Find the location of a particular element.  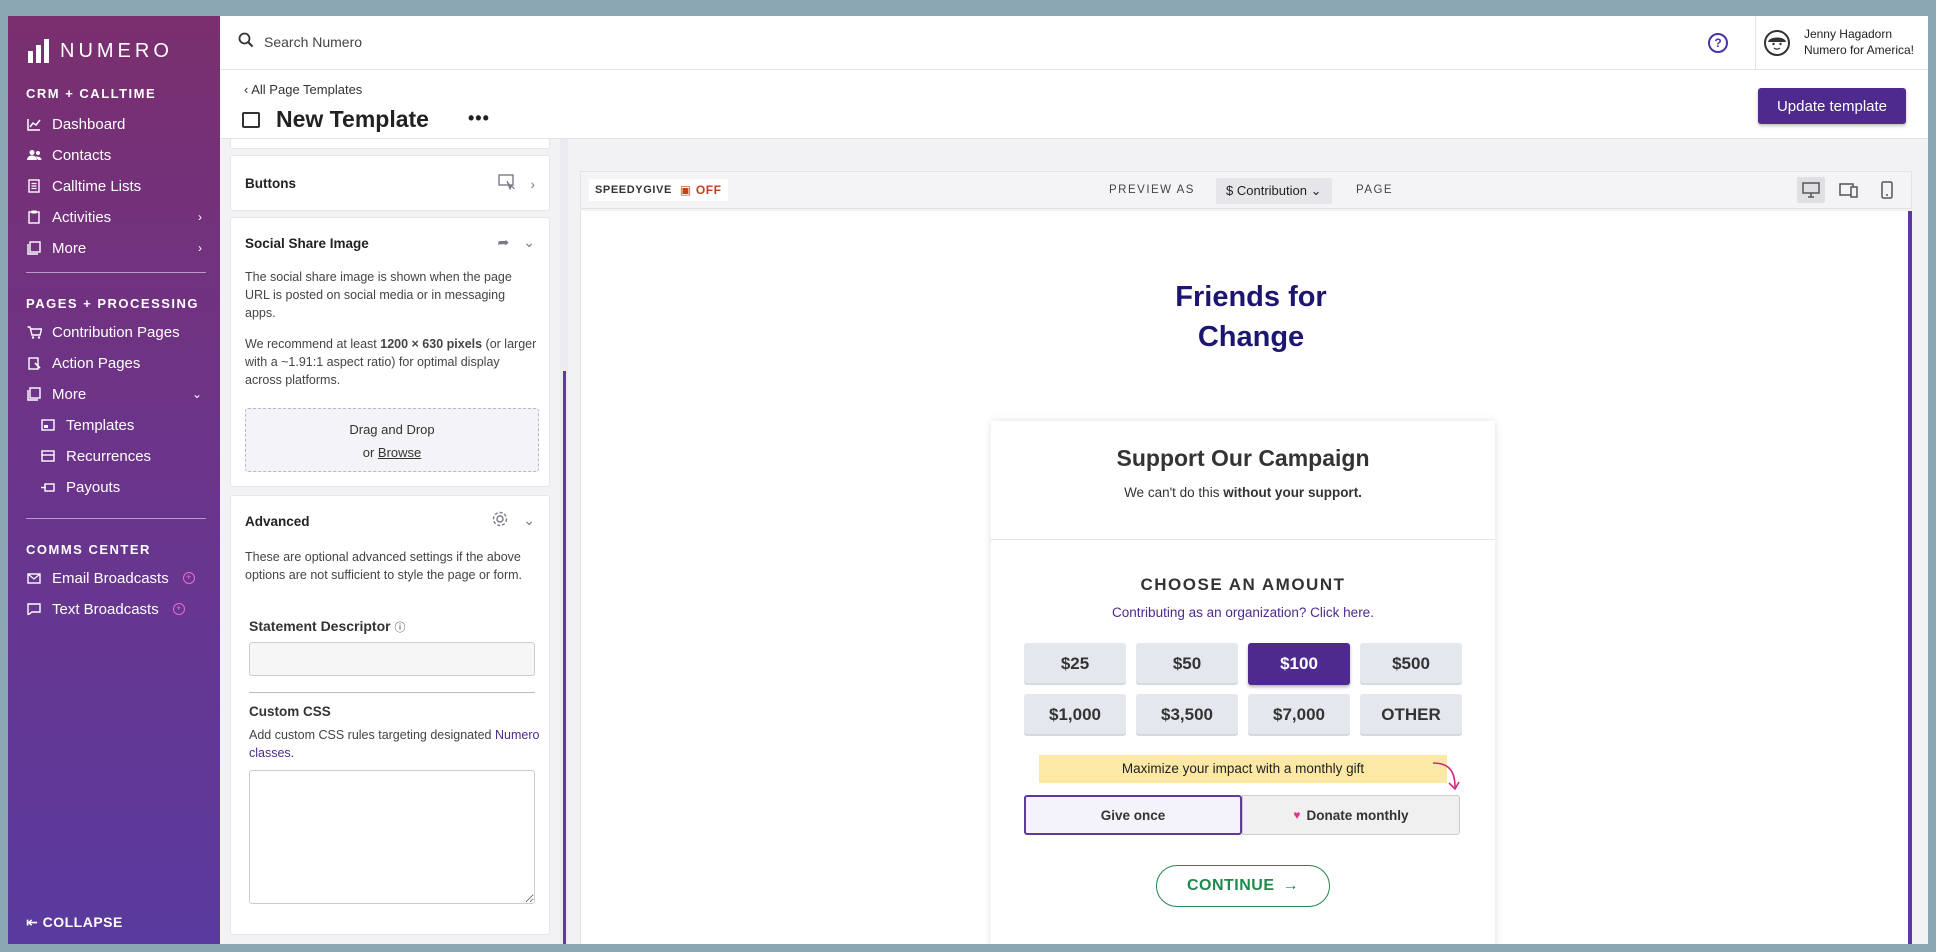

continue-button: CONTINUE → is located at coordinates (1243, 886).